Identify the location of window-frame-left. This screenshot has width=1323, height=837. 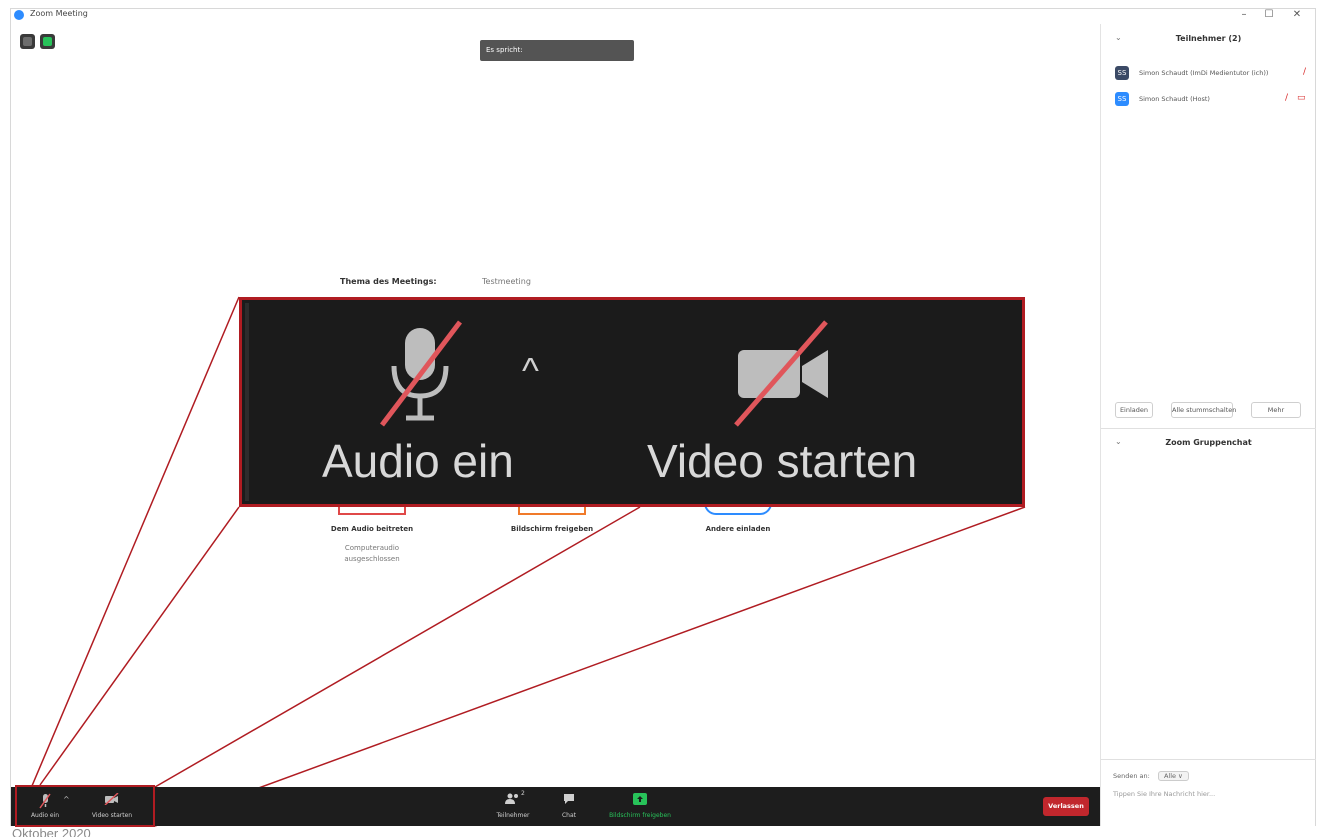
(10, 417).